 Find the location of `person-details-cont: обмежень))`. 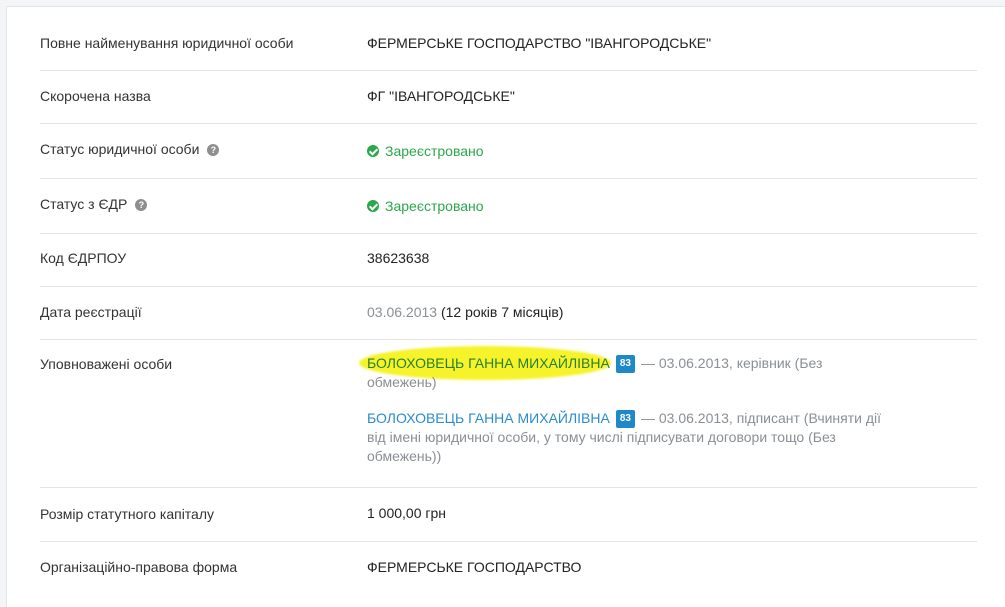

person-details-cont: обмежень)) is located at coordinates (404, 456).